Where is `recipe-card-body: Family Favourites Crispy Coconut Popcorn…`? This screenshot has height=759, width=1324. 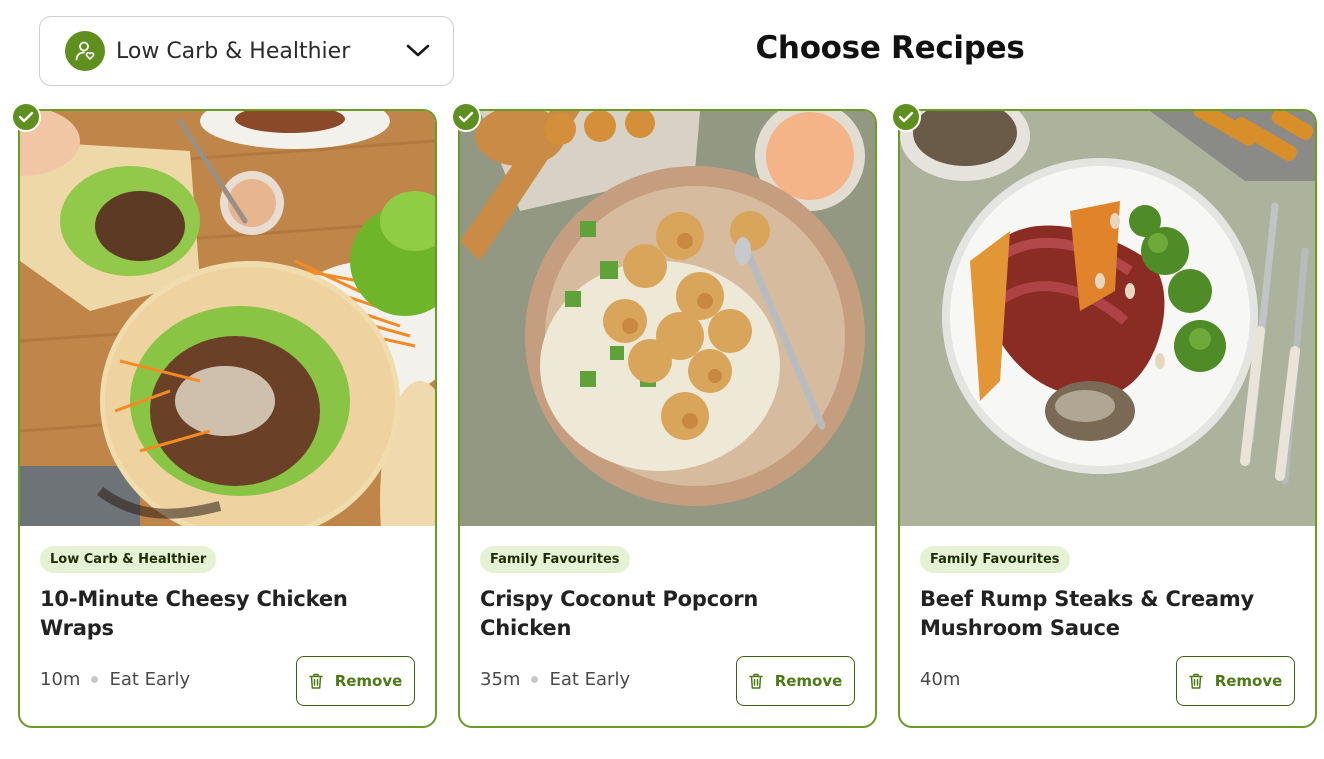
recipe-card-body: Family Favourites Crispy Coconut Popcorn… is located at coordinates (667, 626).